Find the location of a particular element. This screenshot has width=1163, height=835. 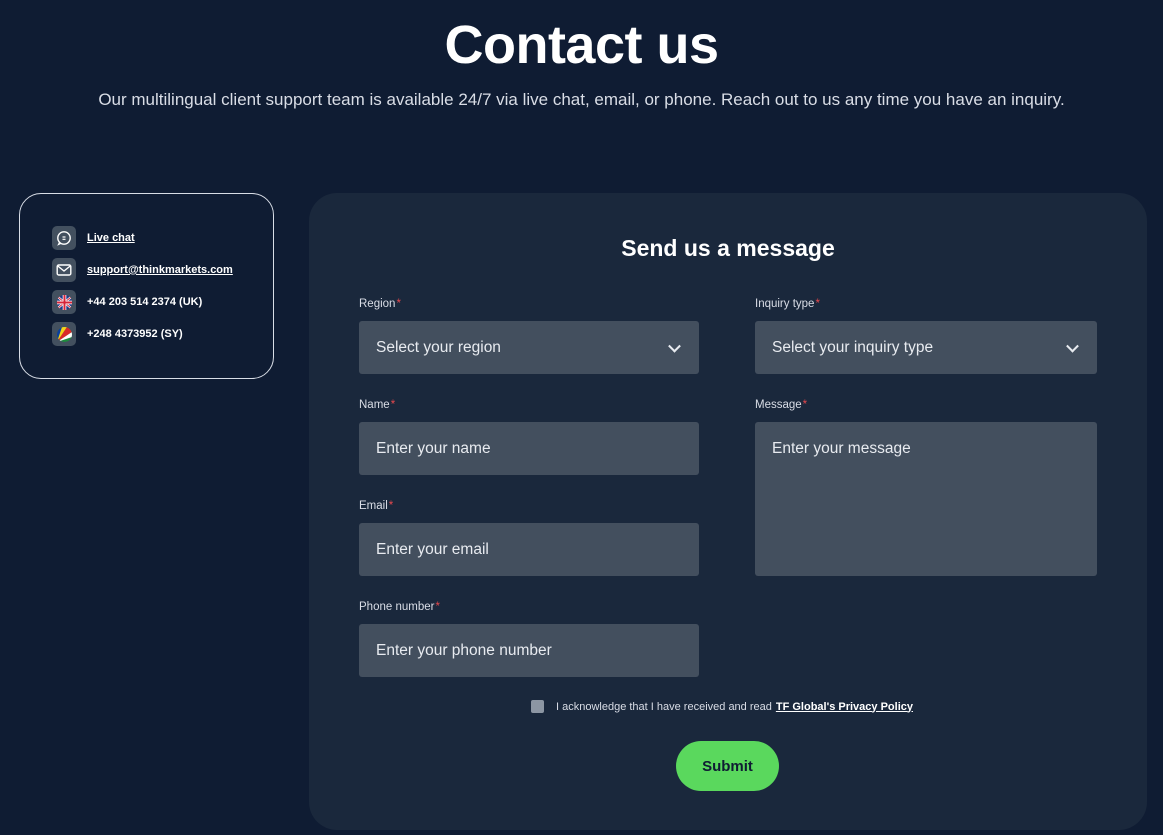

inquiry-type-label: Inquiry type* is located at coordinates (787, 304).